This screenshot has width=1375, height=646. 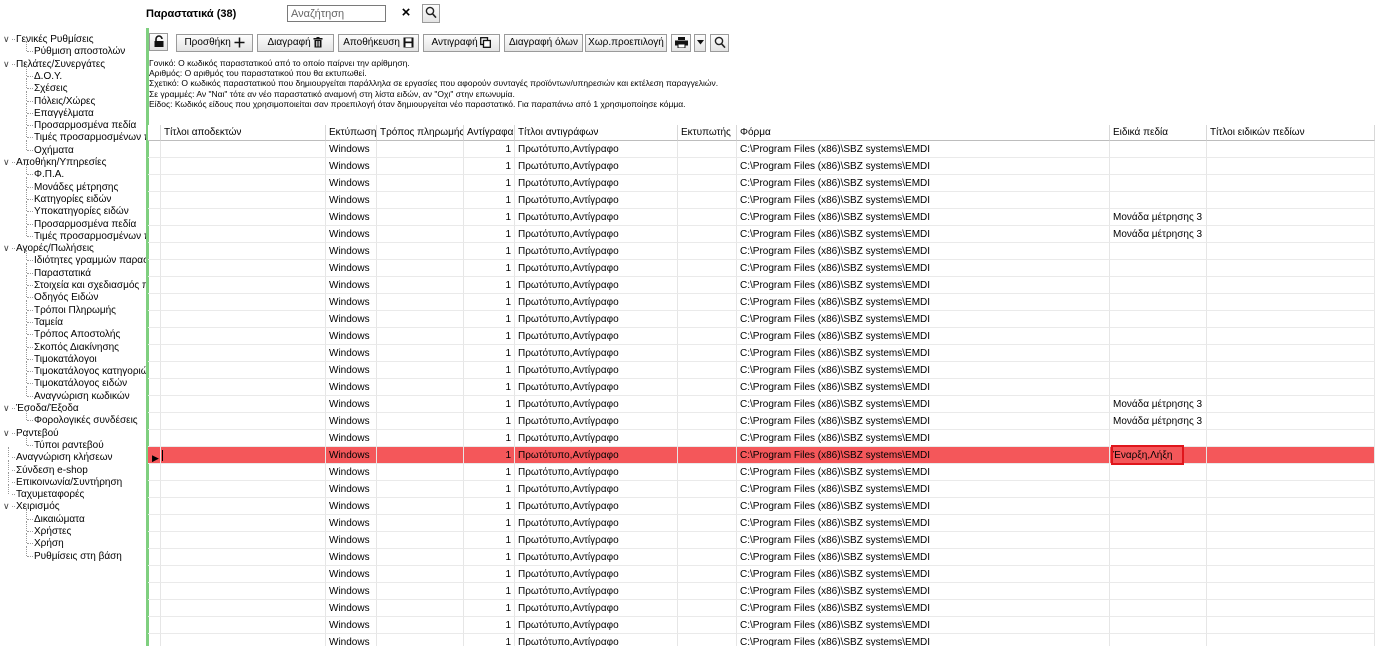 What do you see at coordinates (73, 541) in the screenshot?
I see `sidebar-subitem: Χρήση` at bounding box center [73, 541].